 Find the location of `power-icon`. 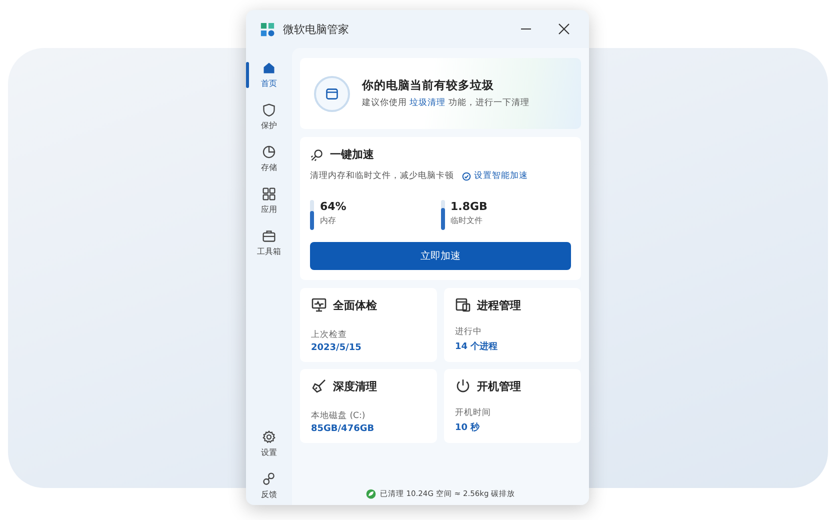

power-icon is located at coordinates (463, 386).